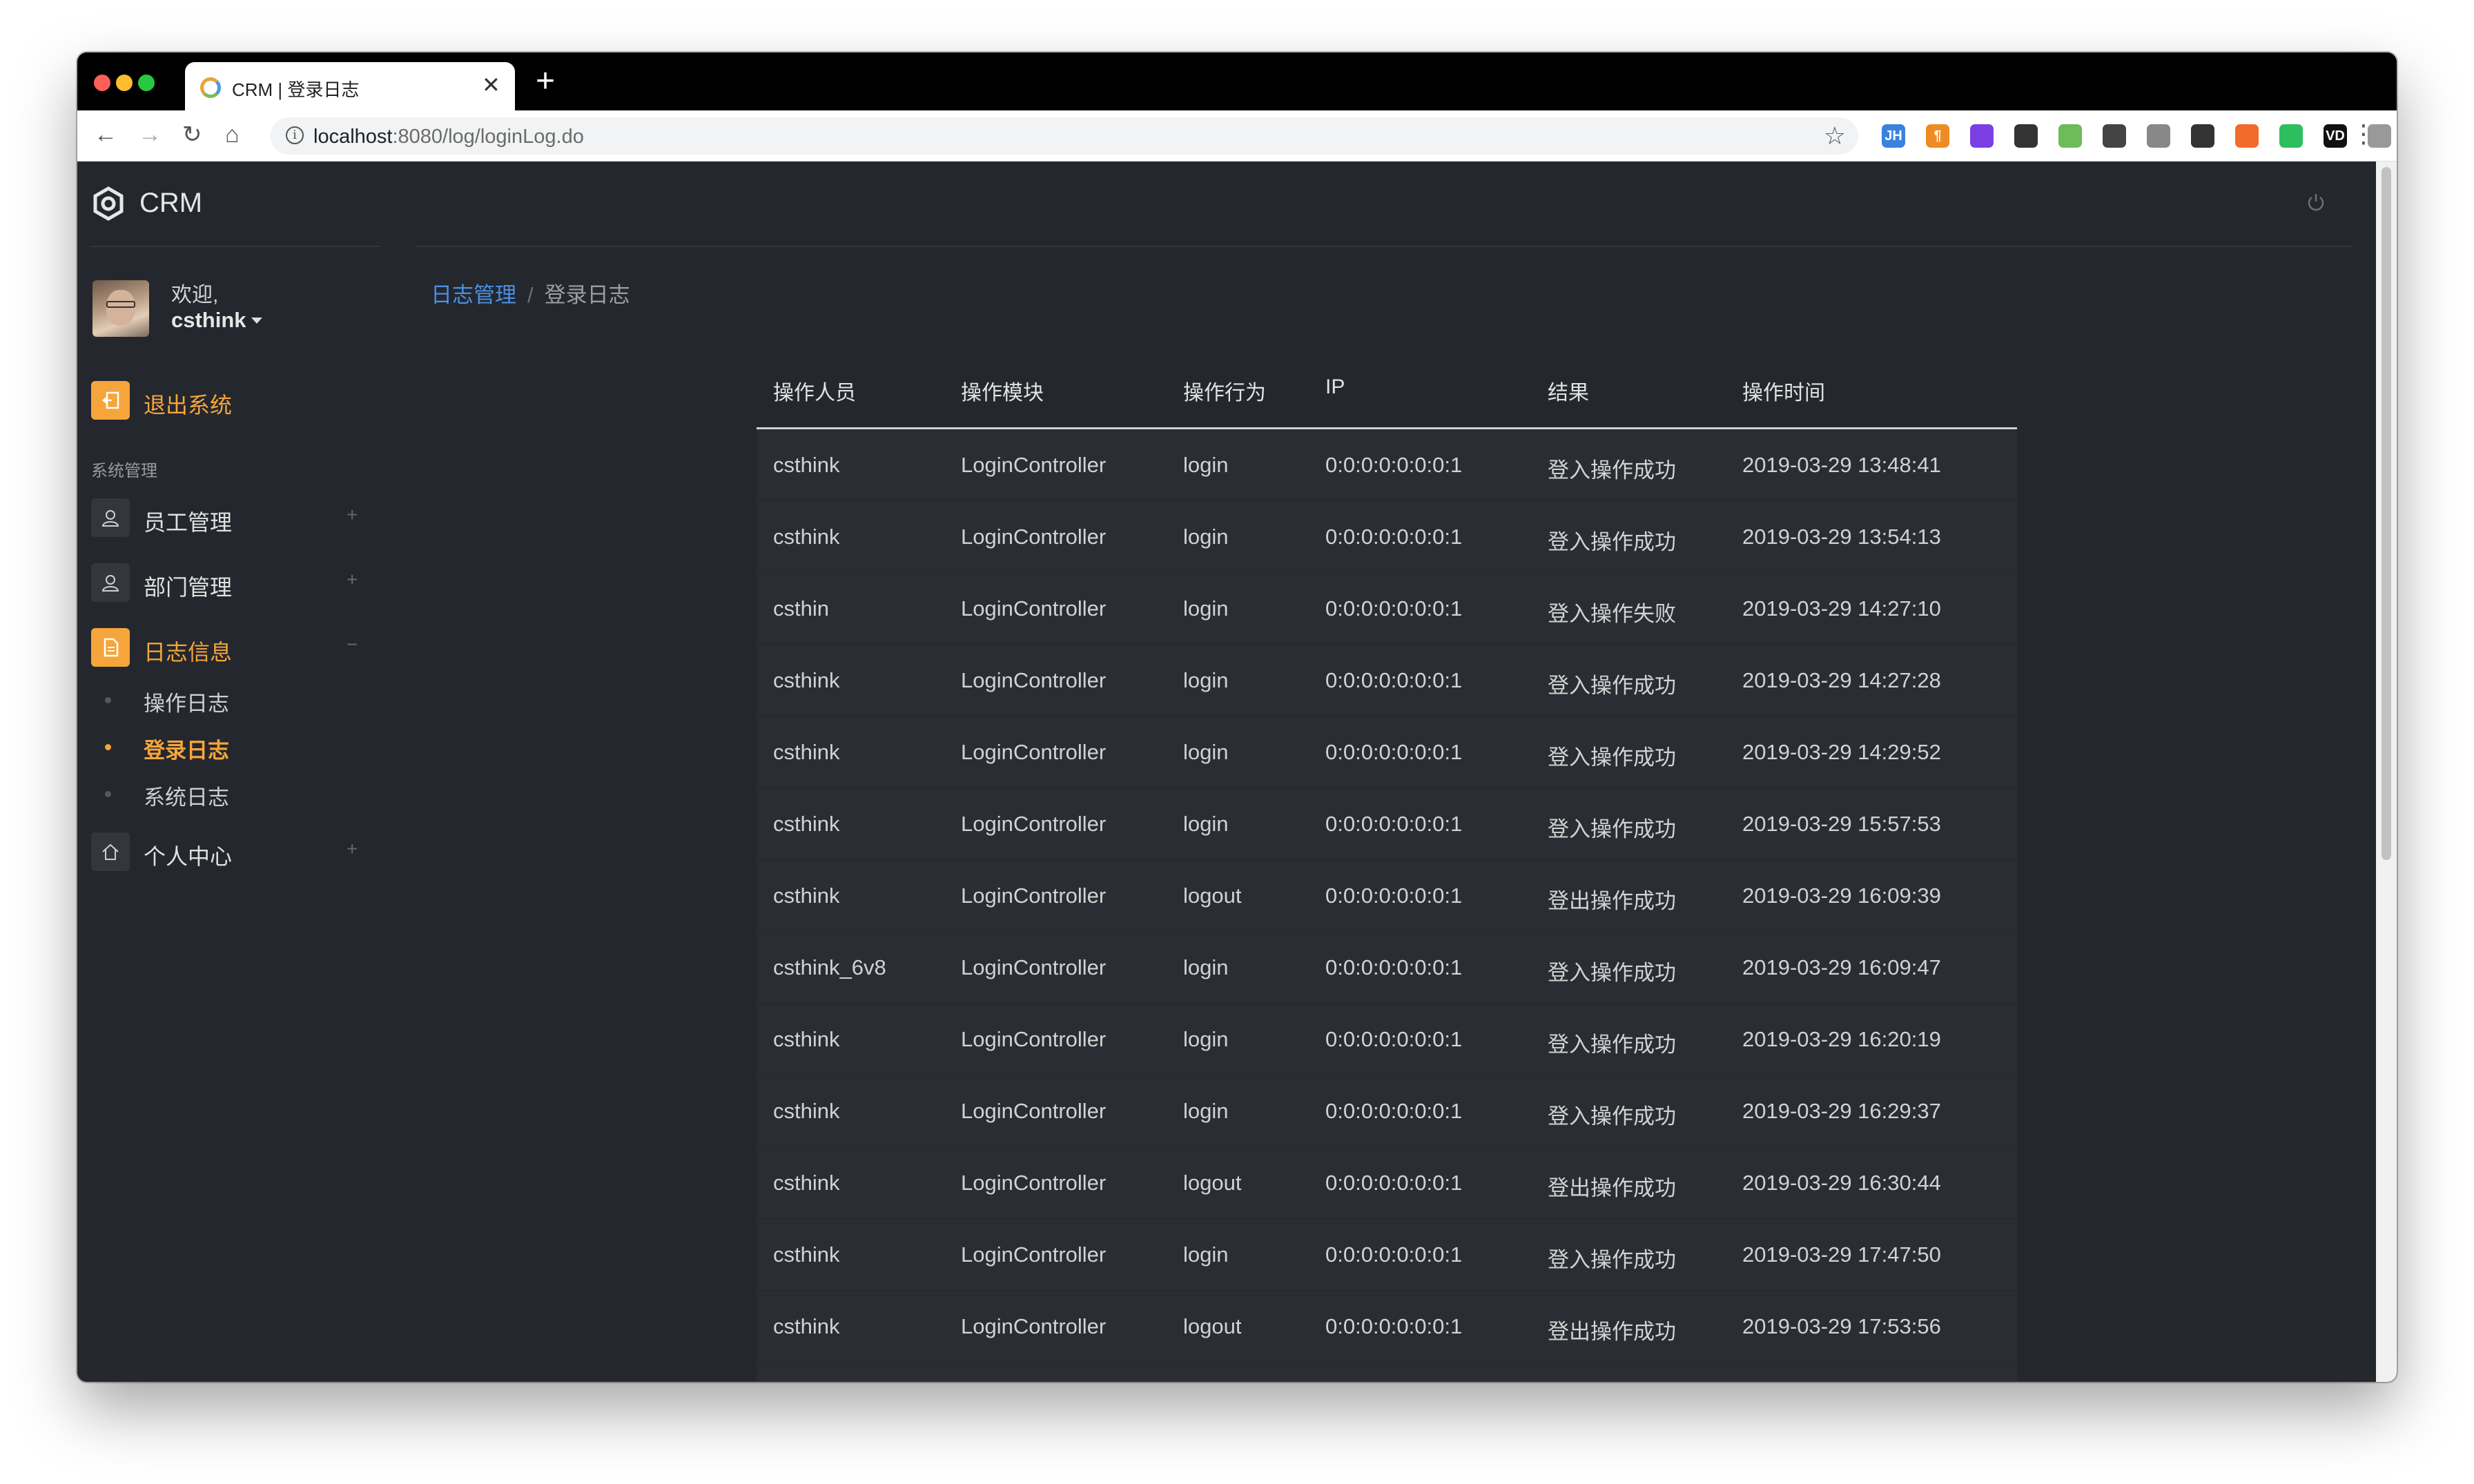  What do you see at coordinates (150, 134) in the screenshot?
I see `forward-icon: →` at bounding box center [150, 134].